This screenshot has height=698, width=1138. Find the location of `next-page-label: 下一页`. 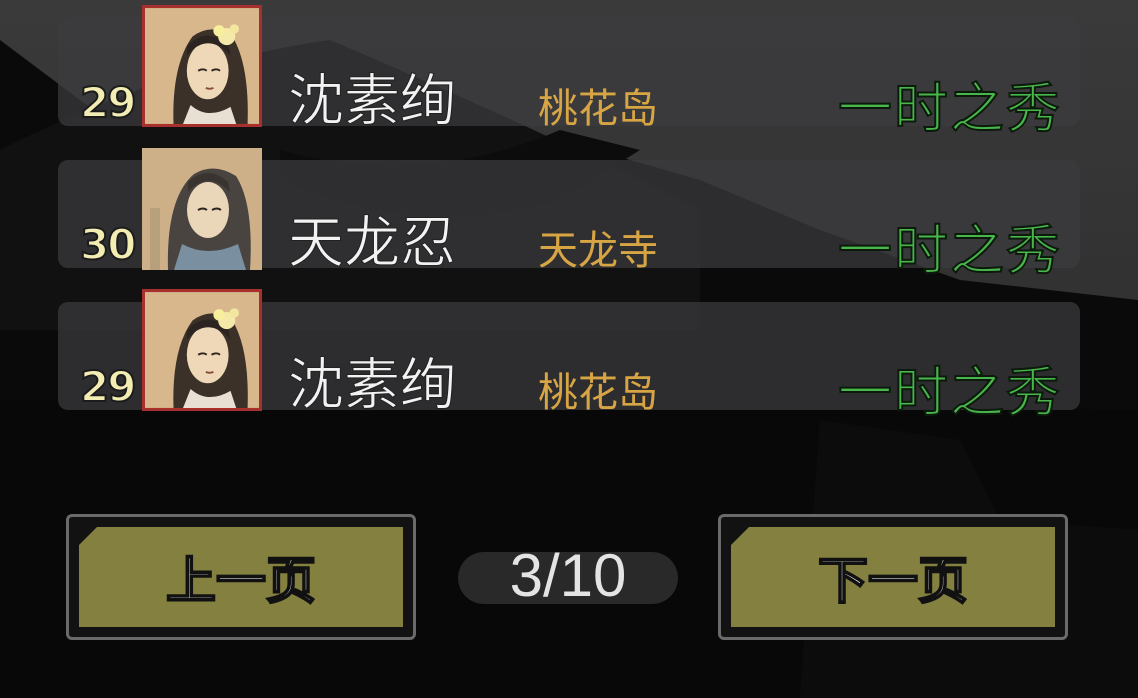

next-page-label: 下一页 is located at coordinates (893, 581).